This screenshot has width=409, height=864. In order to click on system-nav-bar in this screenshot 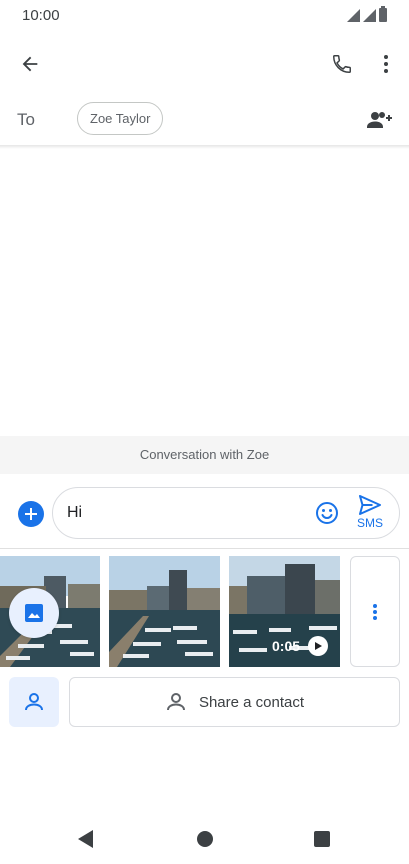, I will do `click(204, 840)`.